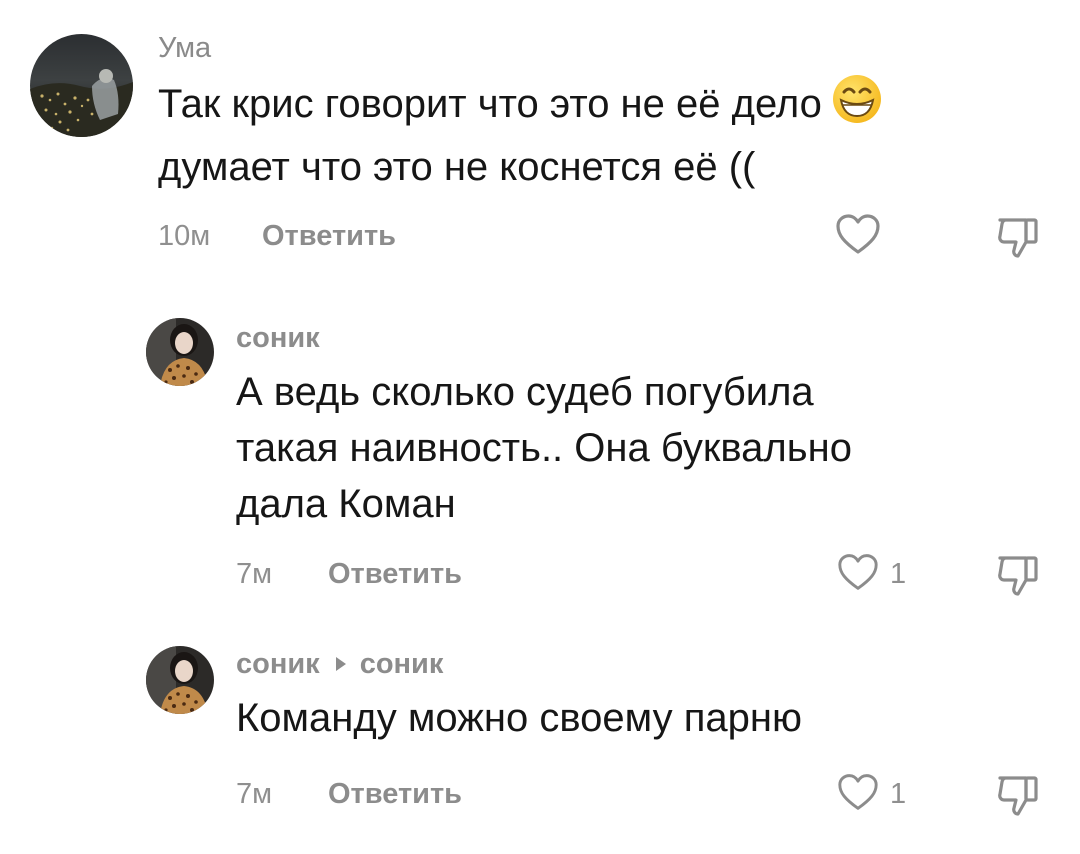  Describe the element at coordinates (346, 504) in the screenshot. I see `comment-text-line: дала Коман` at that location.